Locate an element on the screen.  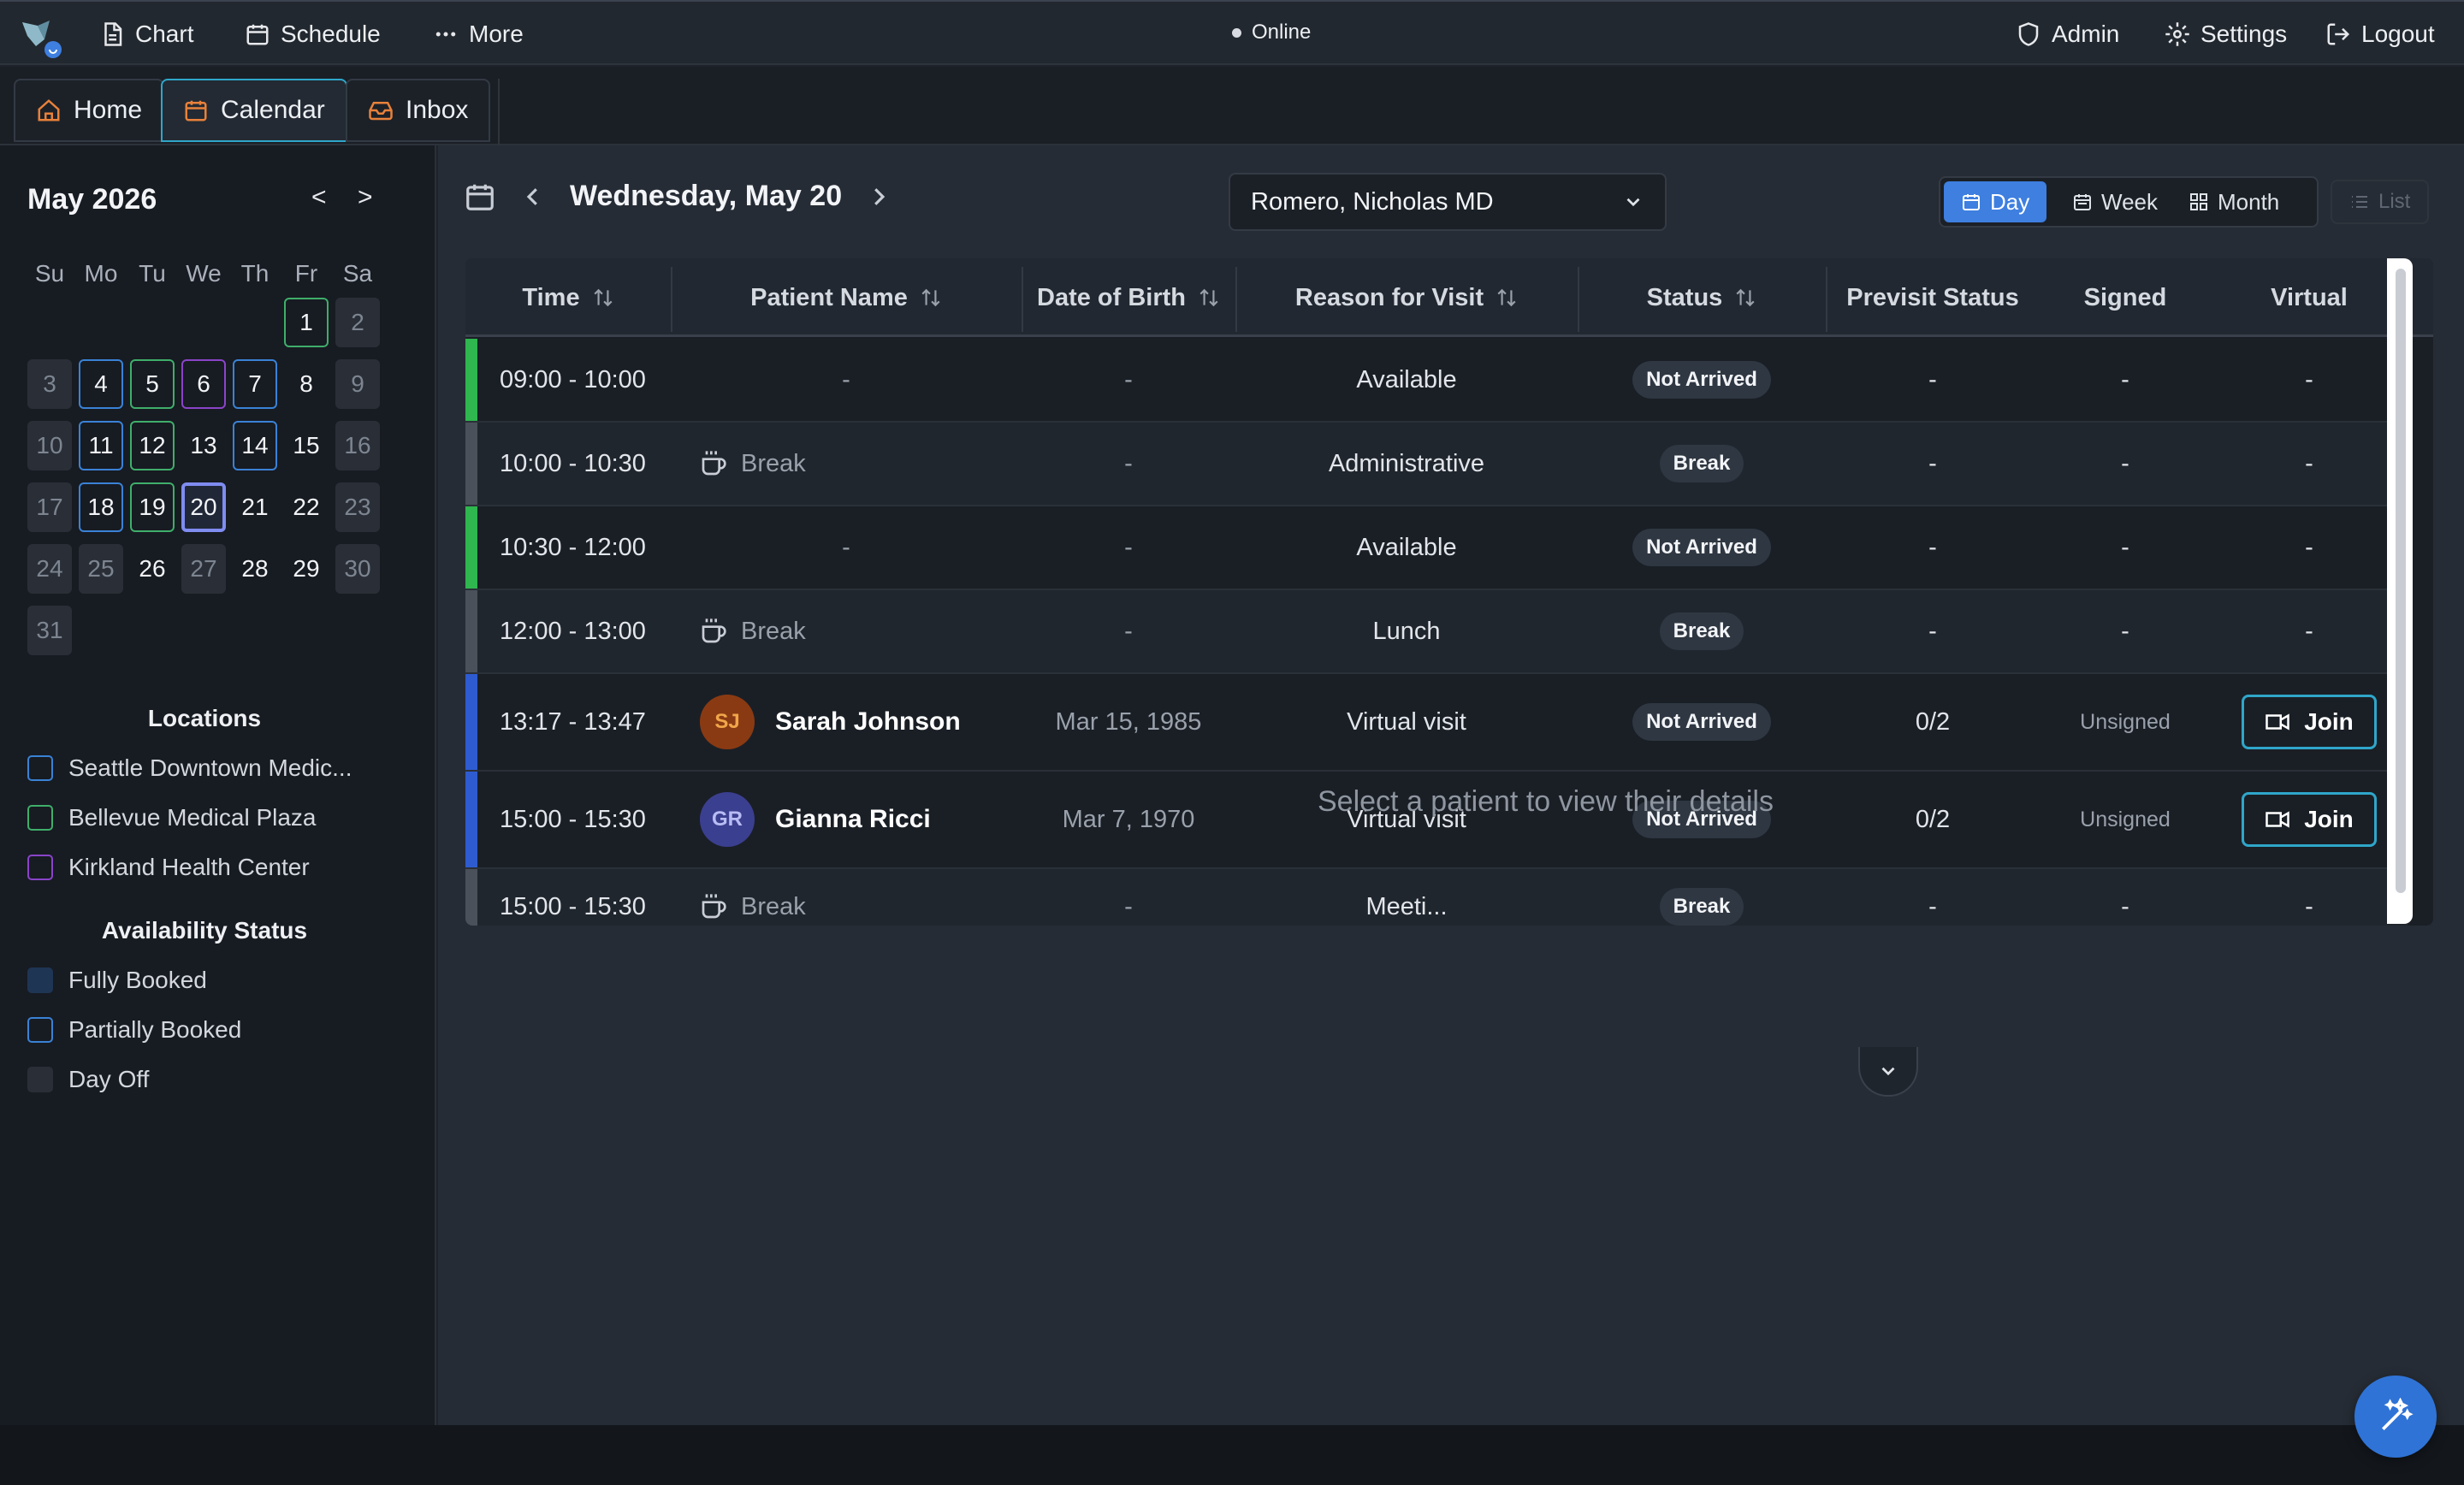
calendar-day-10: 10 is located at coordinates (49, 446).